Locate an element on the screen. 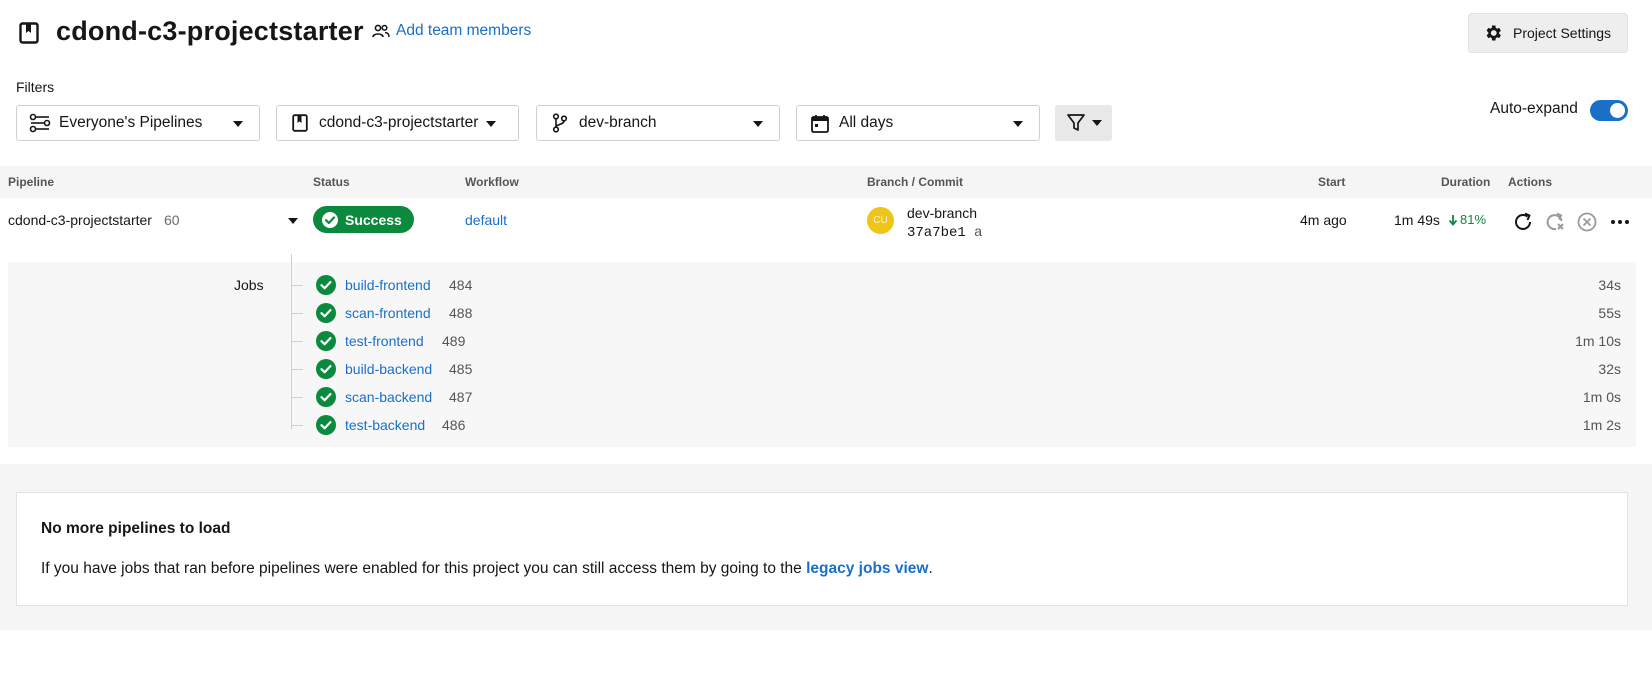  job-row: build-backend 485 32s is located at coordinates (956, 369).